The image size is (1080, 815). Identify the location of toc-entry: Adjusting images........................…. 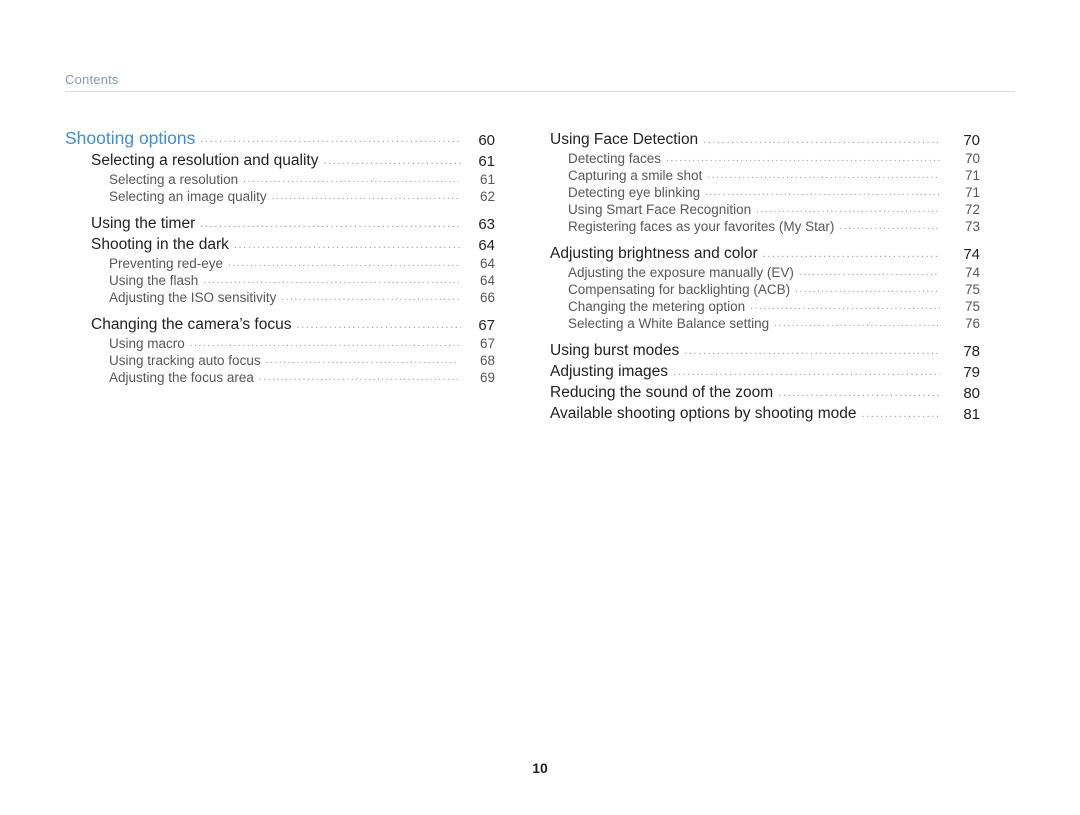
(765, 372).